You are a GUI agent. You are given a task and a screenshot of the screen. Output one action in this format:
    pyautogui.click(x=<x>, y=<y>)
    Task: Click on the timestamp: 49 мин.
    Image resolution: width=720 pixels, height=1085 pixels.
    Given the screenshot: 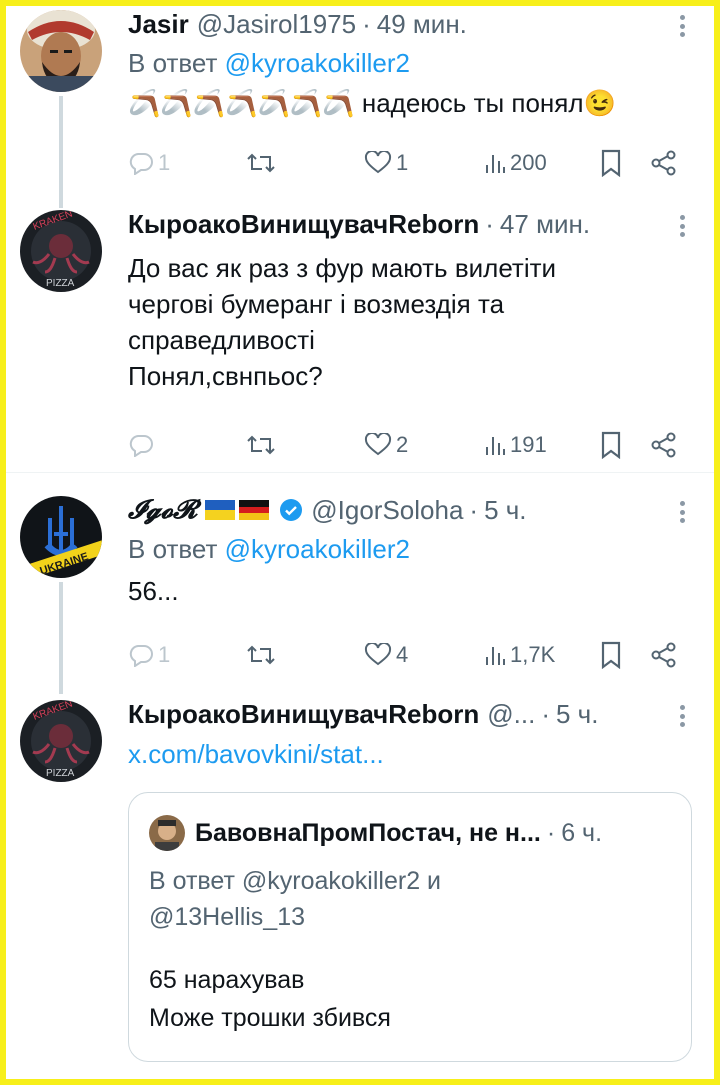 What is the action you would take?
    pyautogui.click(x=422, y=24)
    